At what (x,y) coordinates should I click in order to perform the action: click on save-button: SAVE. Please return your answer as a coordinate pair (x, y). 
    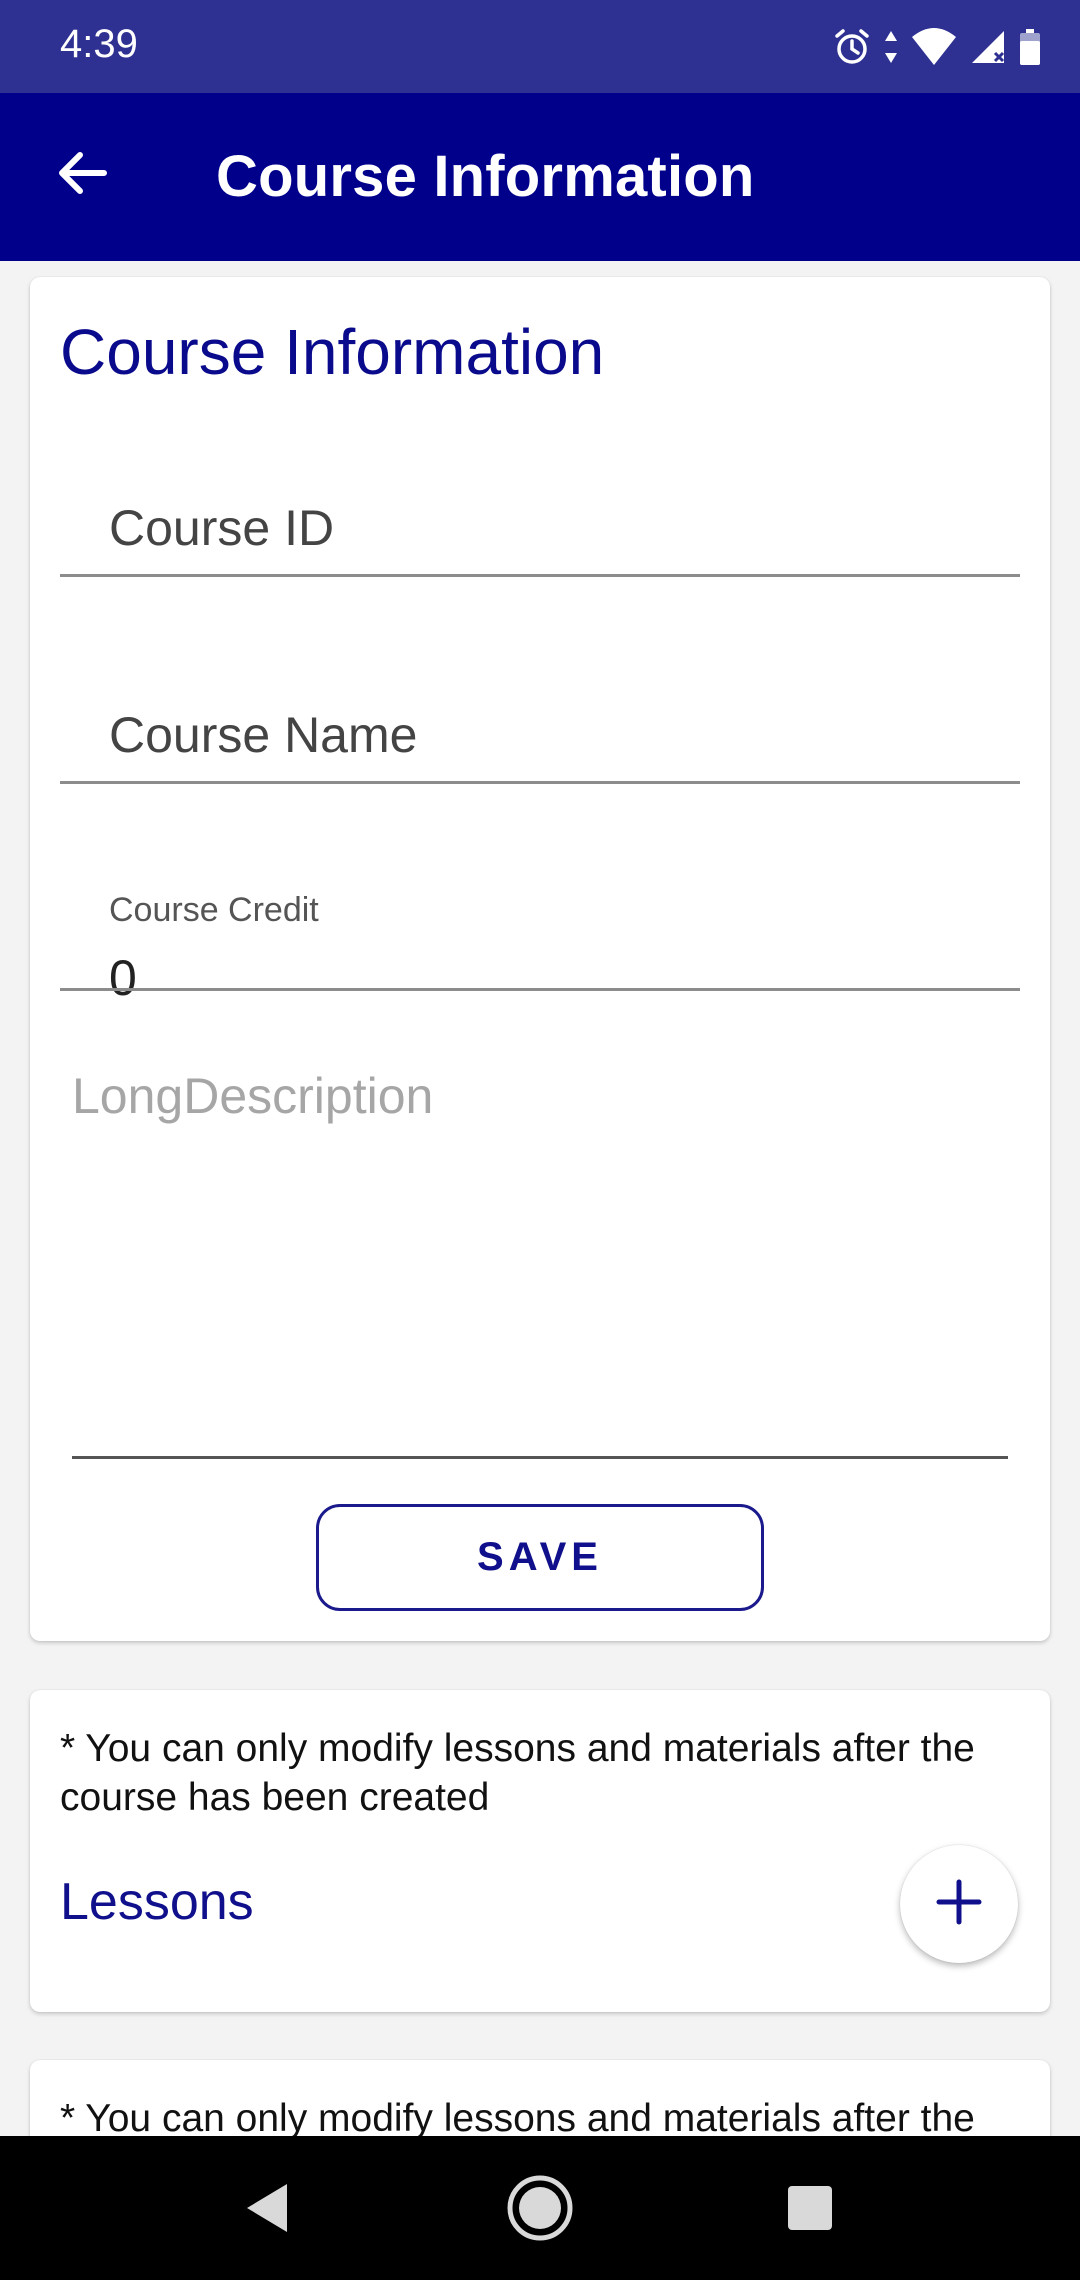
    Looking at the image, I should click on (540, 1557).